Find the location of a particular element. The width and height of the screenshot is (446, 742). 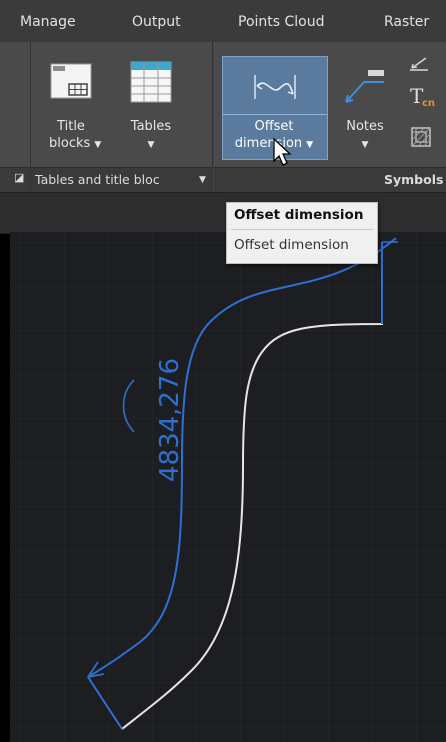

ribbon-tab-bar: Manage Output Points Cloud Raster is located at coordinates (223, 21).